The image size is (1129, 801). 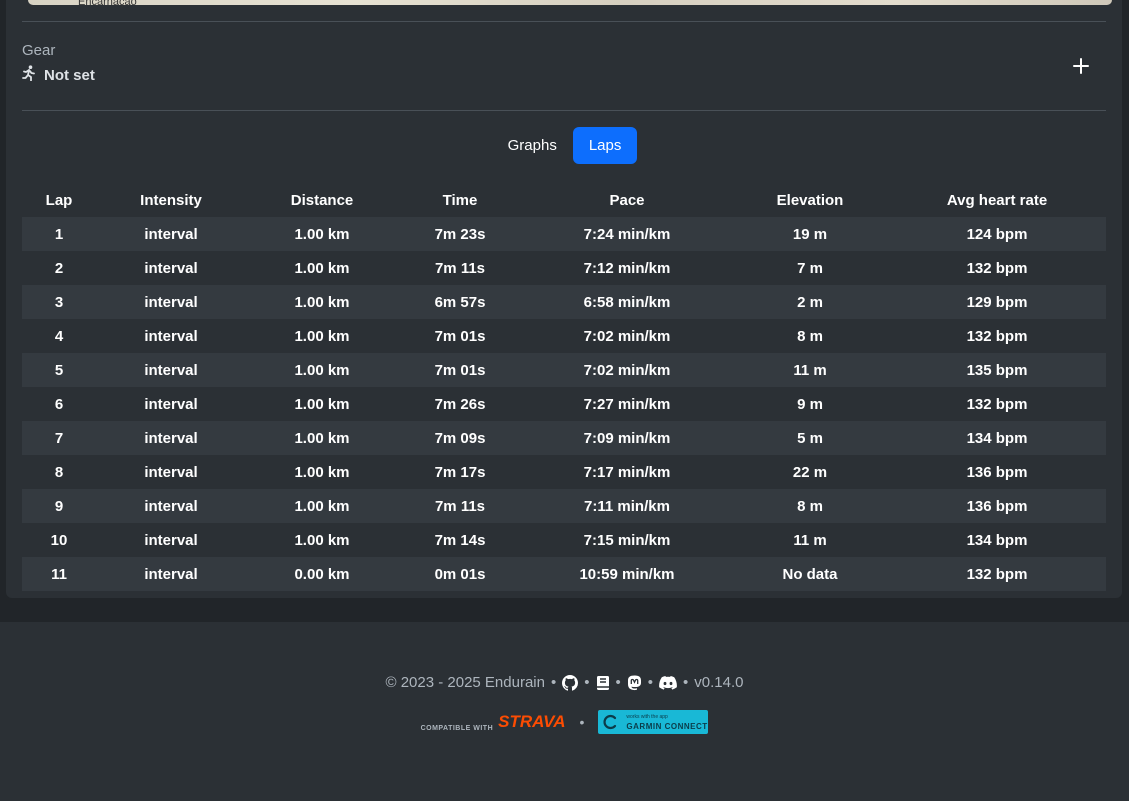 What do you see at coordinates (460, 234) in the screenshot?
I see `cell-time: 7m 23s` at bounding box center [460, 234].